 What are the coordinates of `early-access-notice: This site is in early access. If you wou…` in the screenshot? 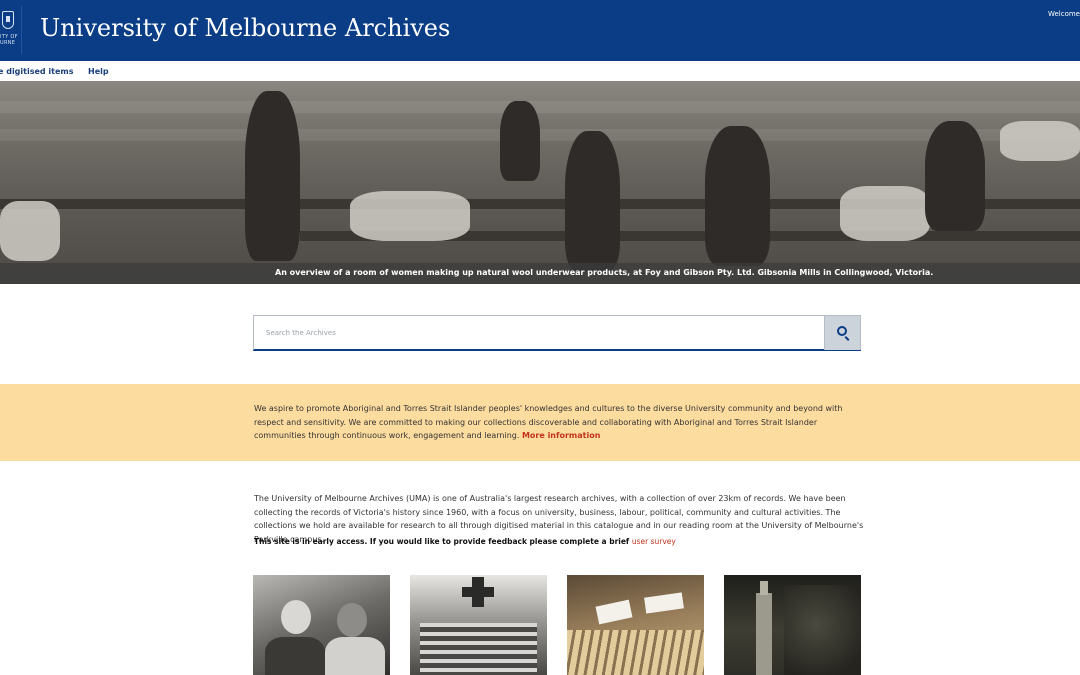 It's located at (559, 541).